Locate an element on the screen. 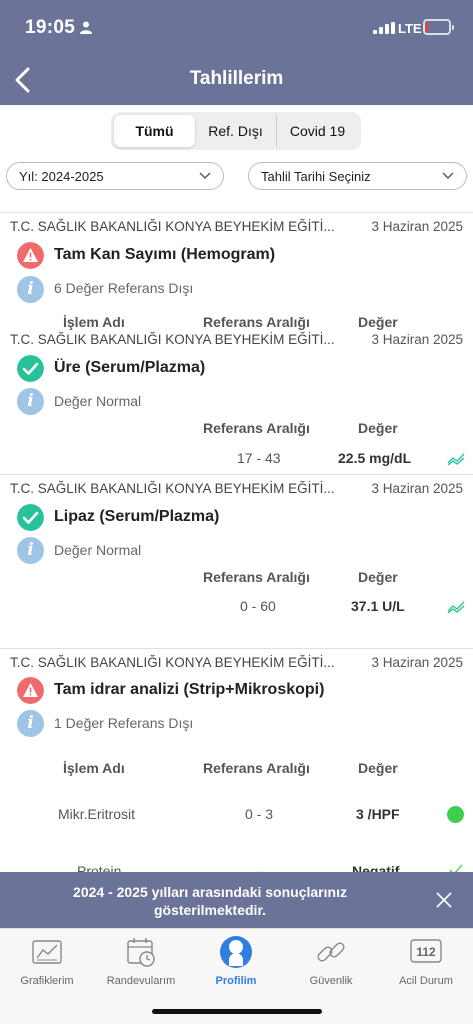 This screenshot has height=1024, width=473. date-select-value: Tahlil Tarihi Seçiniz is located at coordinates (316, 176).